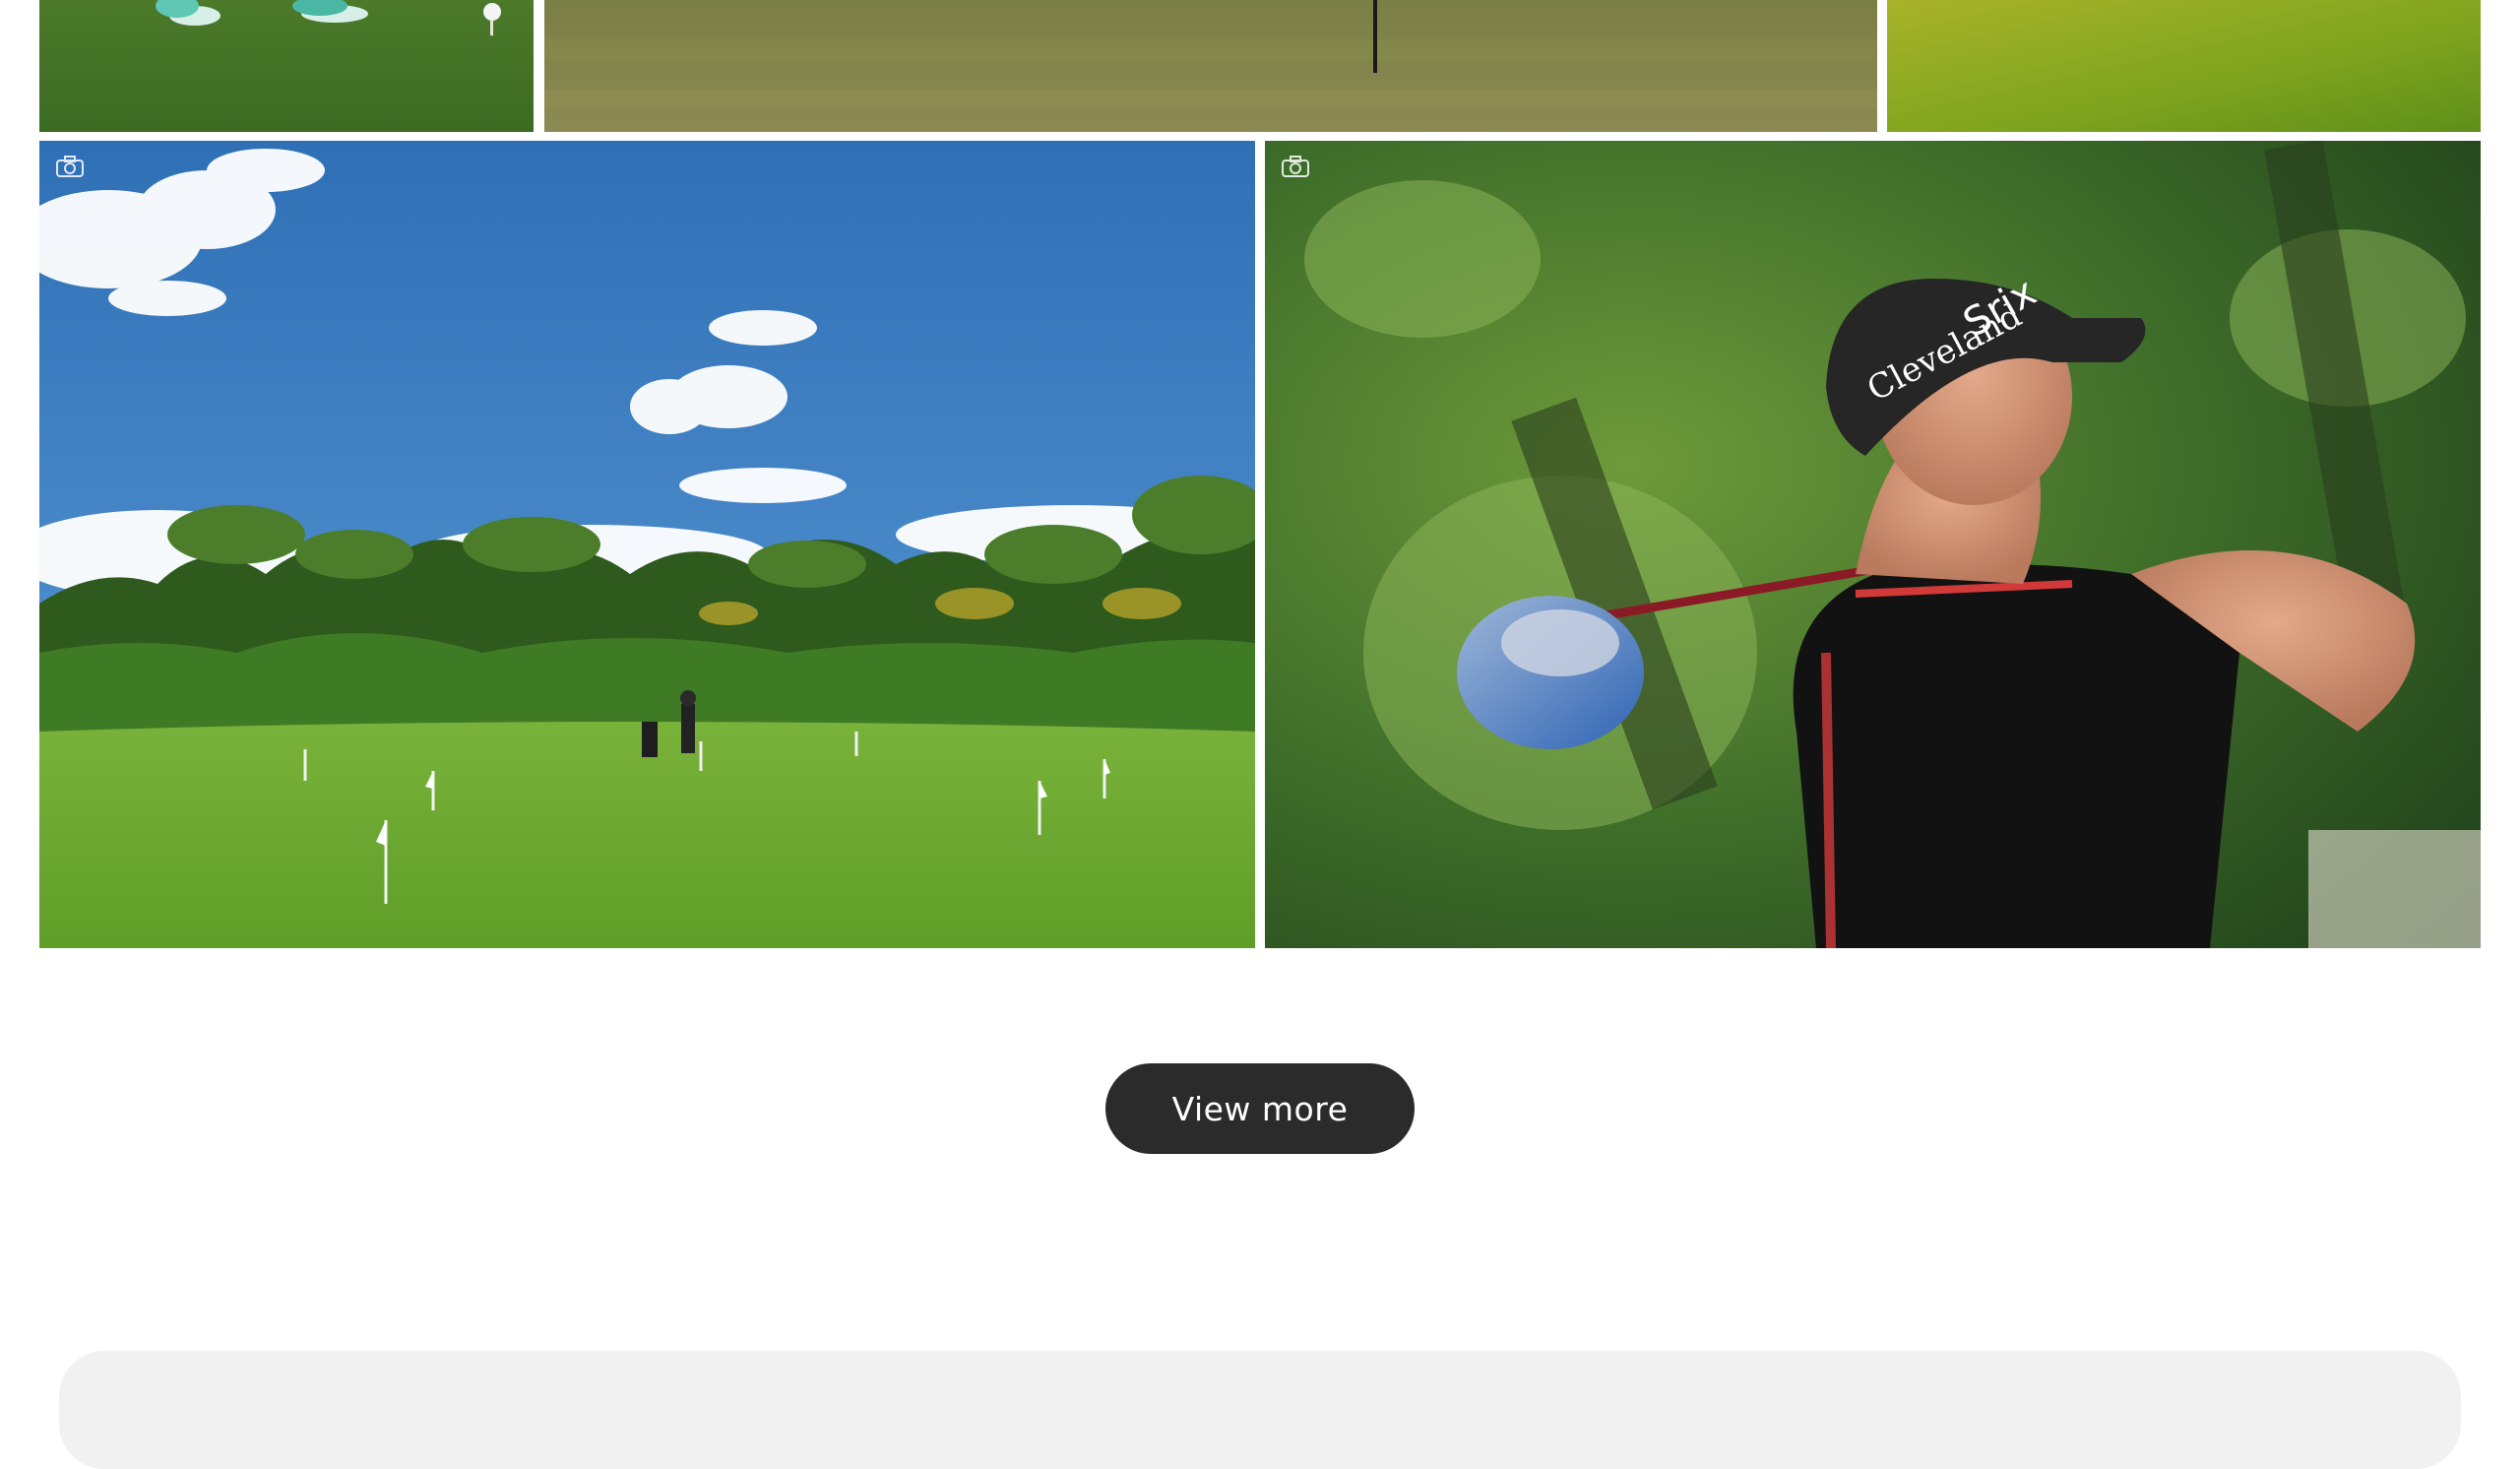  Describe the element at coordinates (1260, 1108) in the screenshot. I see `view-more-button: View more` at that location.